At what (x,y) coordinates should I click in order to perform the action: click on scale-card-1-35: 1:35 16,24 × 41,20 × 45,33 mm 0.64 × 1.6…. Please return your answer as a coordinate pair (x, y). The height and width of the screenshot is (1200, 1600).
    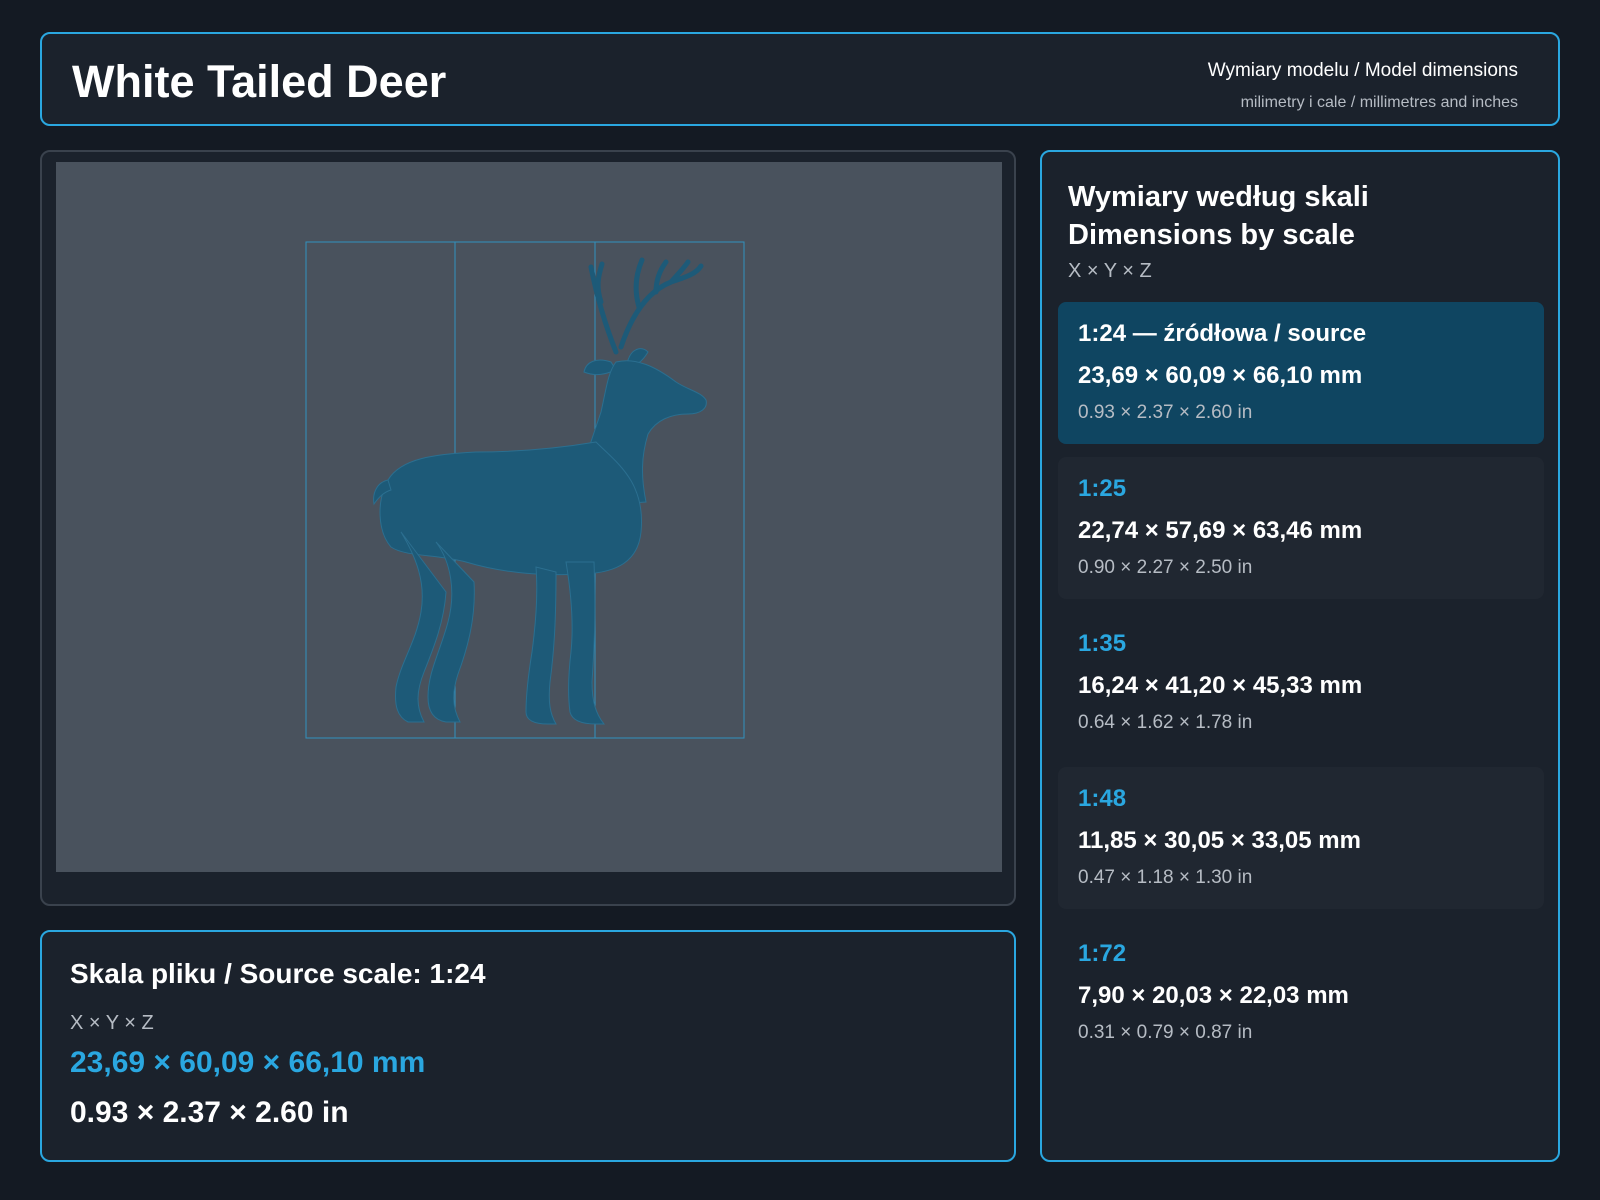
    Looking at the image, I should click on (1301, 683).